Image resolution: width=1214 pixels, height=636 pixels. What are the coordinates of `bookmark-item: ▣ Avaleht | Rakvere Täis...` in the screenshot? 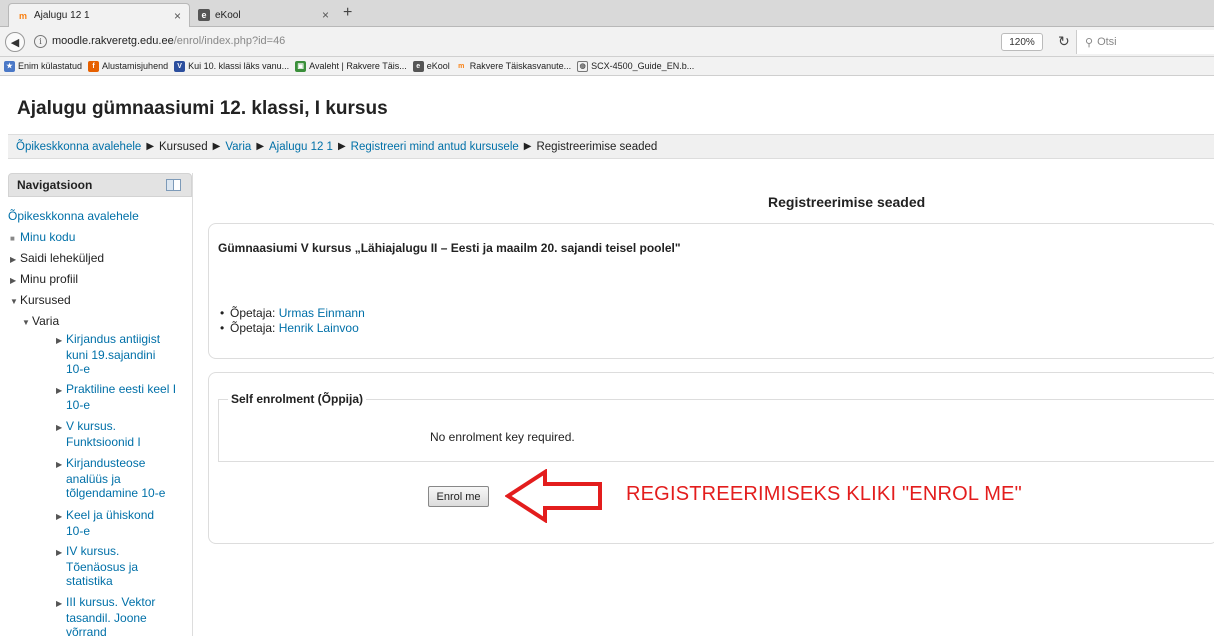 It's located at (351, 66).